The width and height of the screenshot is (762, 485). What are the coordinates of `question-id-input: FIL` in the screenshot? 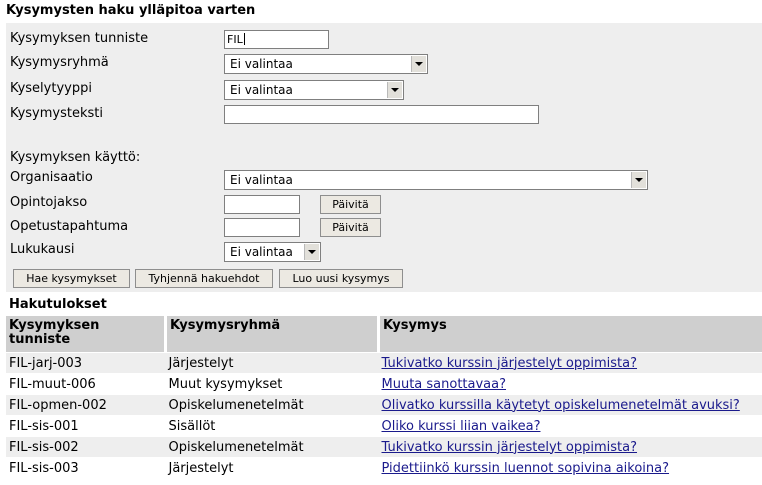 It's located at (276, 39).